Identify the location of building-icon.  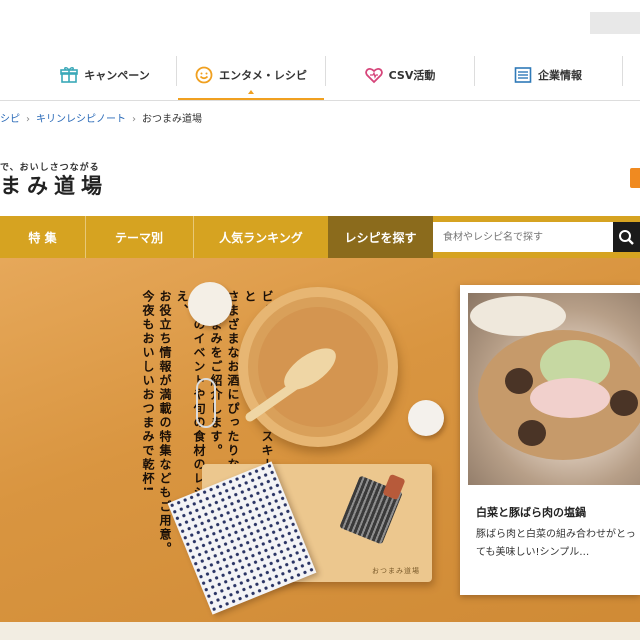
(523, 75).